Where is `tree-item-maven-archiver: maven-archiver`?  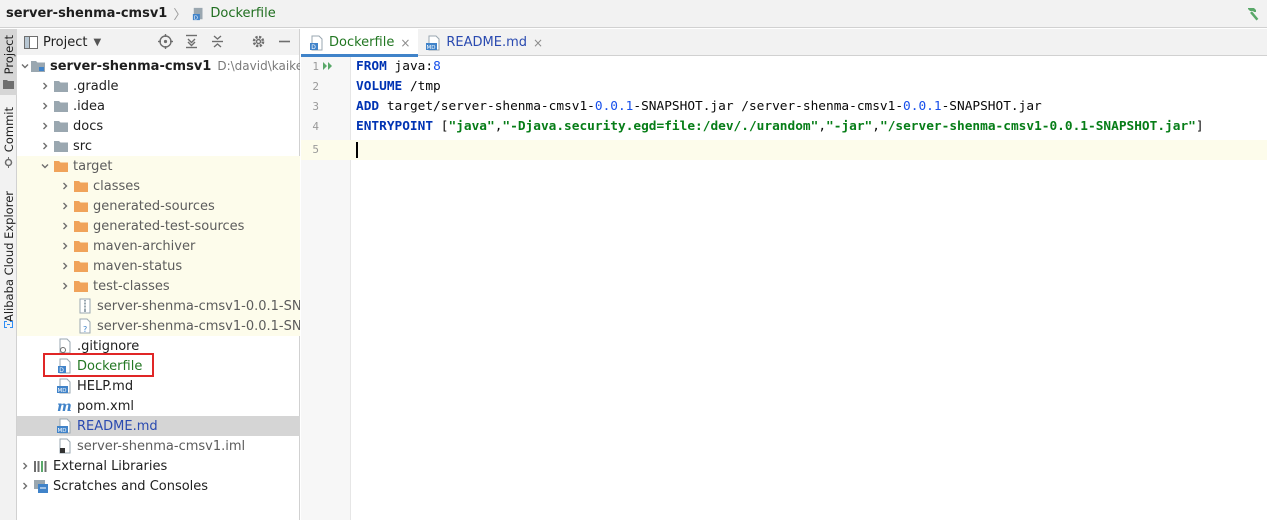
tree-item-maven-archiver: maven-archiver is located at coordinates (158, 246).